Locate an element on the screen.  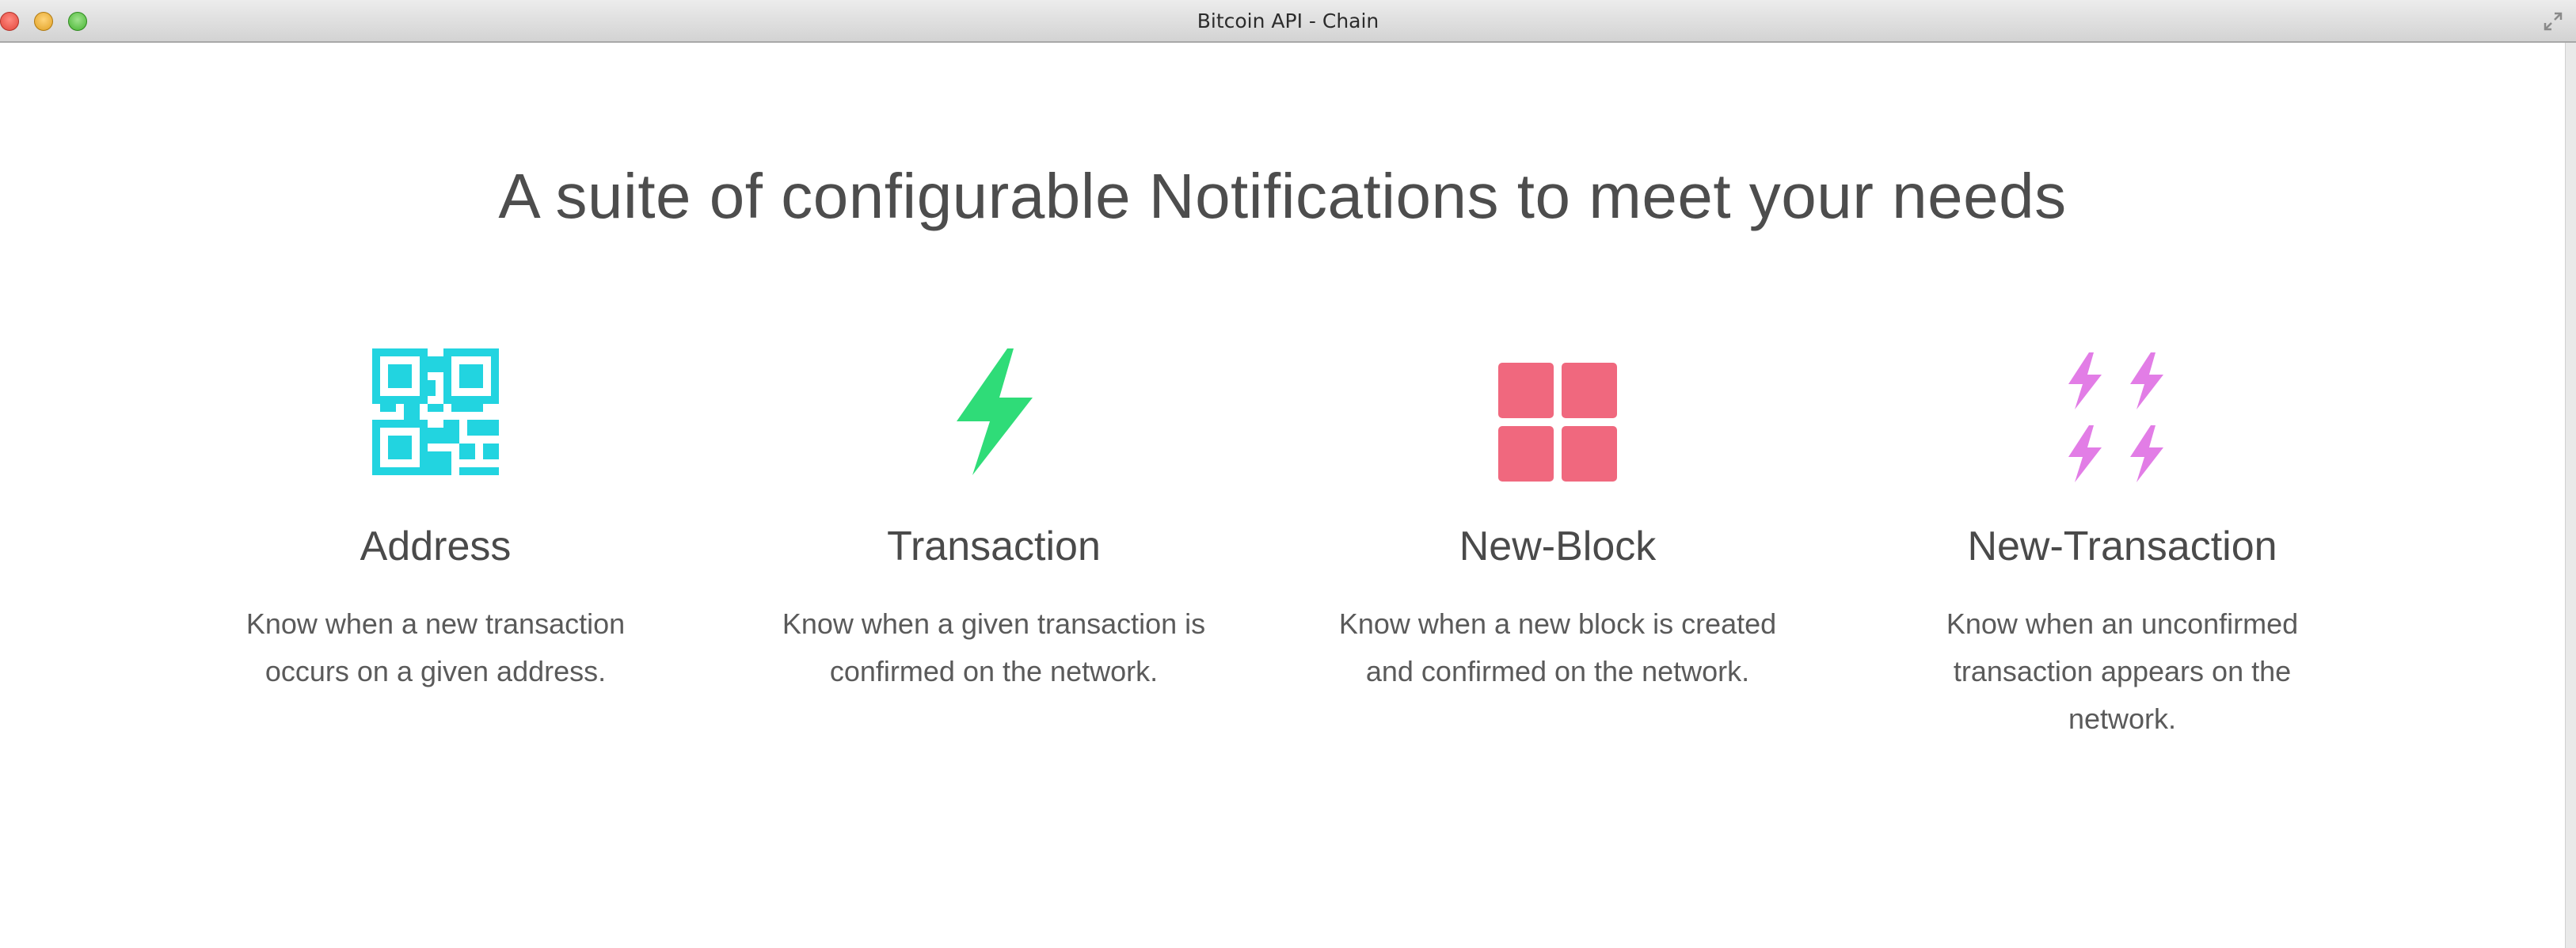
feature-title: New-Block is located at coordinates (1558, 546).